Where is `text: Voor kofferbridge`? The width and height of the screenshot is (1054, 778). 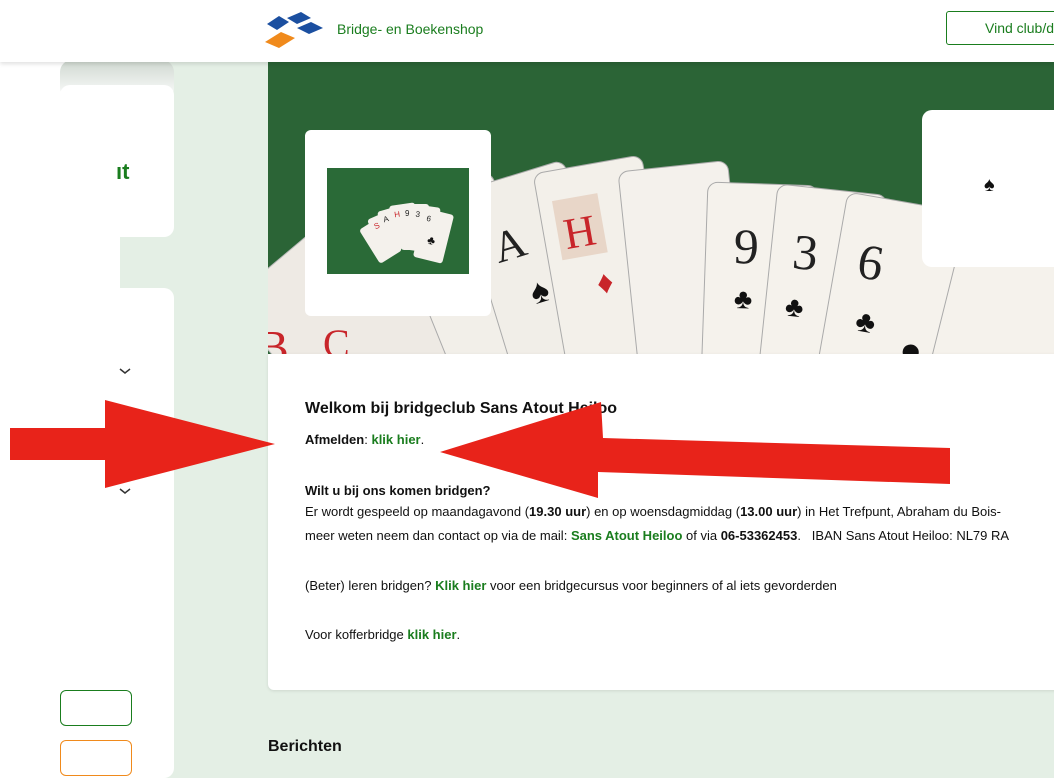 text: Voor kofferbridge is located at coordinates (356, 634).